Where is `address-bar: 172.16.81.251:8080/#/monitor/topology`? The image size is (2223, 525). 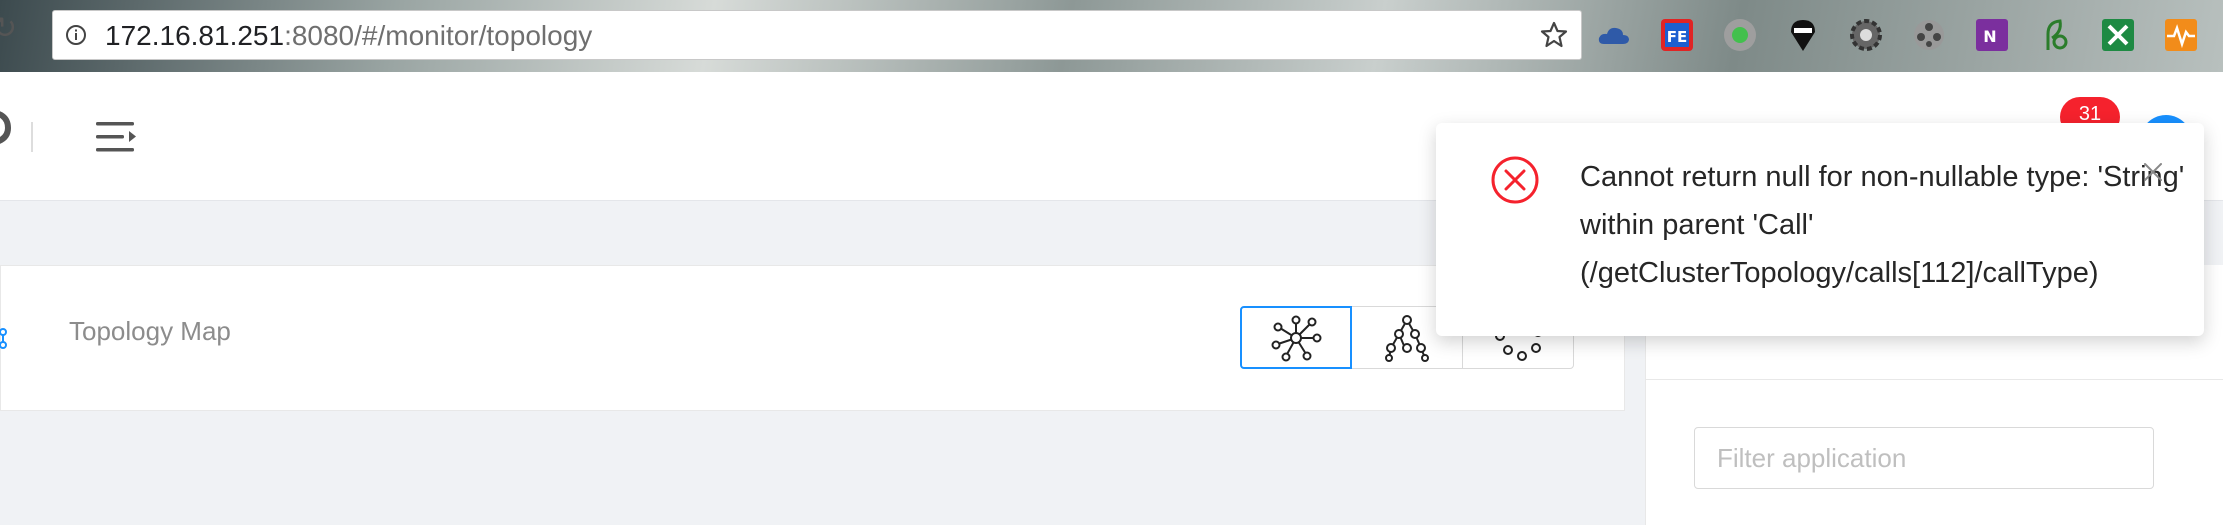
address-bar: 172.16.81.251:8080/#/monitor/topology is located at coordinates (817, 35).